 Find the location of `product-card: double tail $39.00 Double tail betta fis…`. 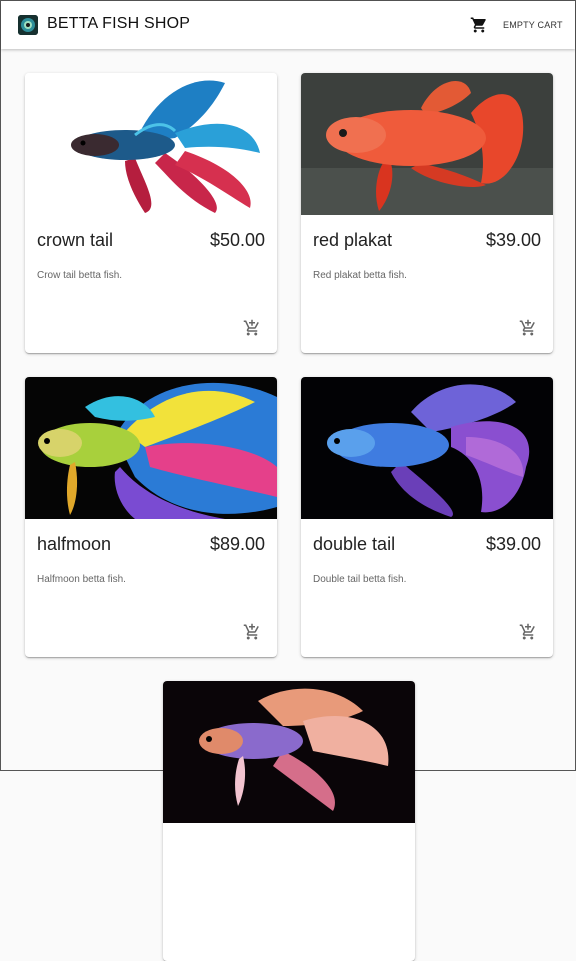

product-card: double tail $39.00 Double tail betta fis… is located at coordinates (427, 517).